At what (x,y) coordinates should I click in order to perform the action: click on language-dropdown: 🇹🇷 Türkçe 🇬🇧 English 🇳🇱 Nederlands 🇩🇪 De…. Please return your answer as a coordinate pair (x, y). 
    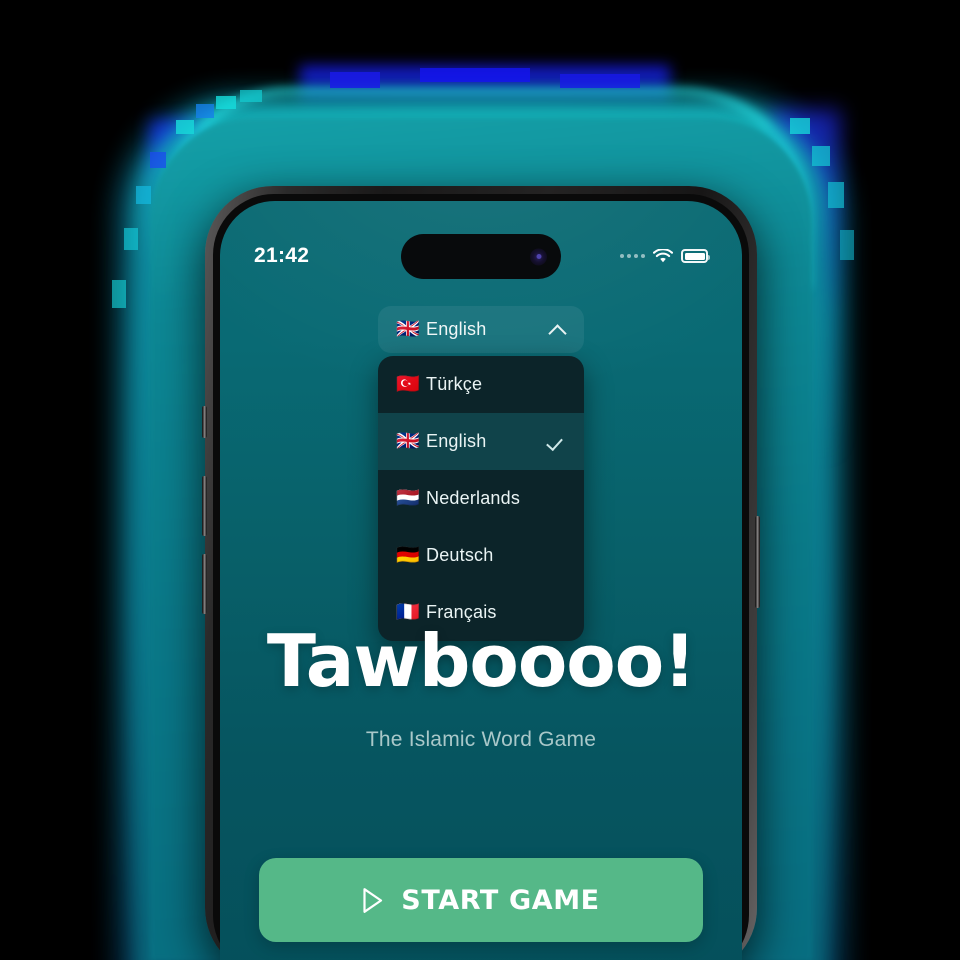
    Looking at the image, I should click on (481, 498).